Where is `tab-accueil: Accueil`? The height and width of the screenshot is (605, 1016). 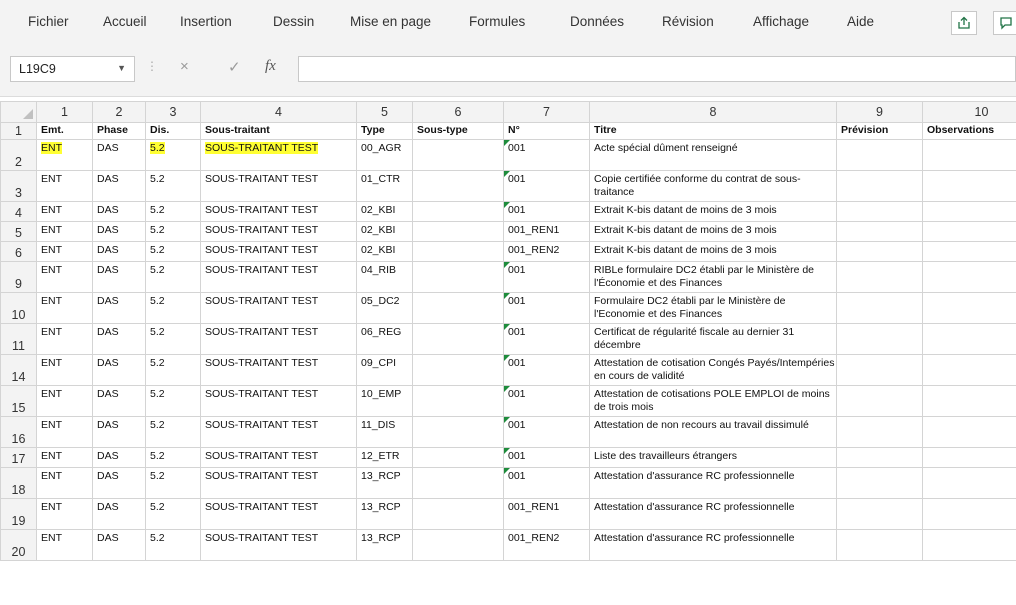
tab-accueil: Accueil is located at coordinates (125, 21).